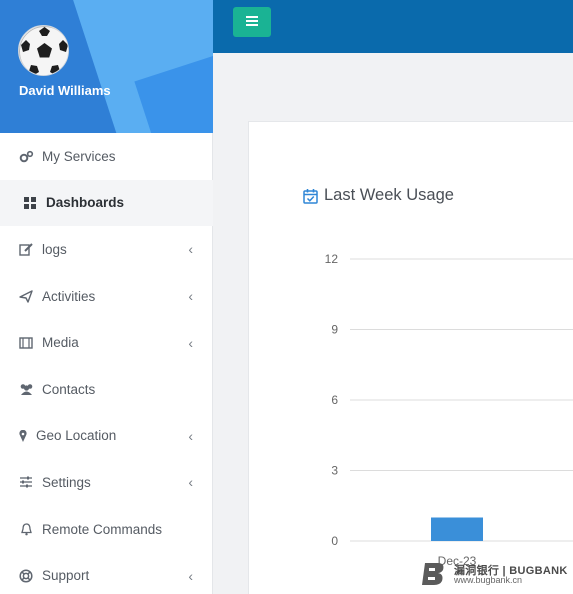 The height and width of the screenshot is (594, 573). I want to click on user-name: David Williams, so click(65, 90).